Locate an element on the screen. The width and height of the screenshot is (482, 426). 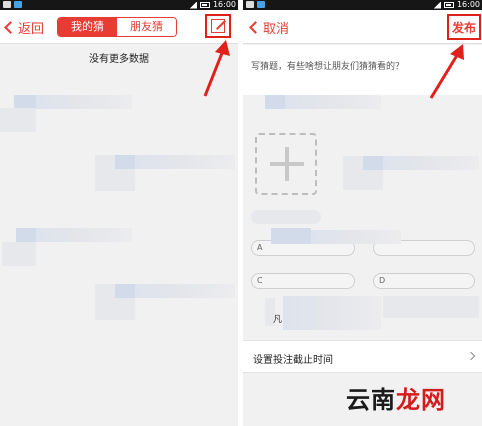
watermark-logo: 云南龙网 is located at coordinates (396, 397).